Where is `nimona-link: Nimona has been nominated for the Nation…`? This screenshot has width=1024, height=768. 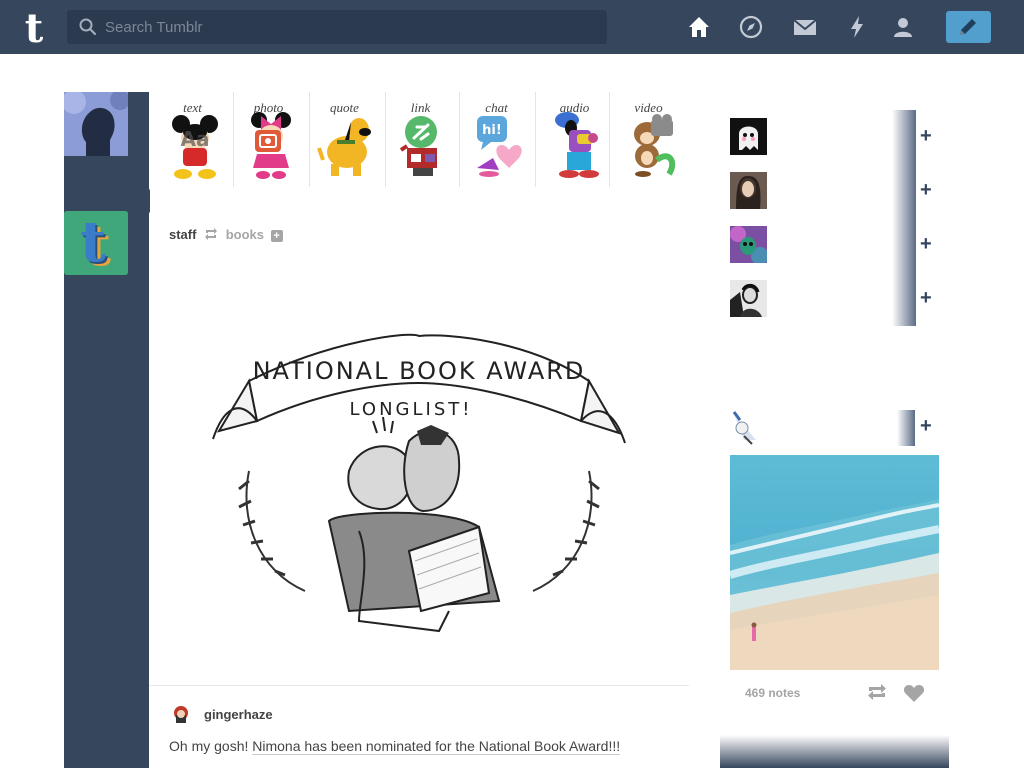 nimona-link: Nimona has been nominated for the Nation… is located at coordinates (436, 746).